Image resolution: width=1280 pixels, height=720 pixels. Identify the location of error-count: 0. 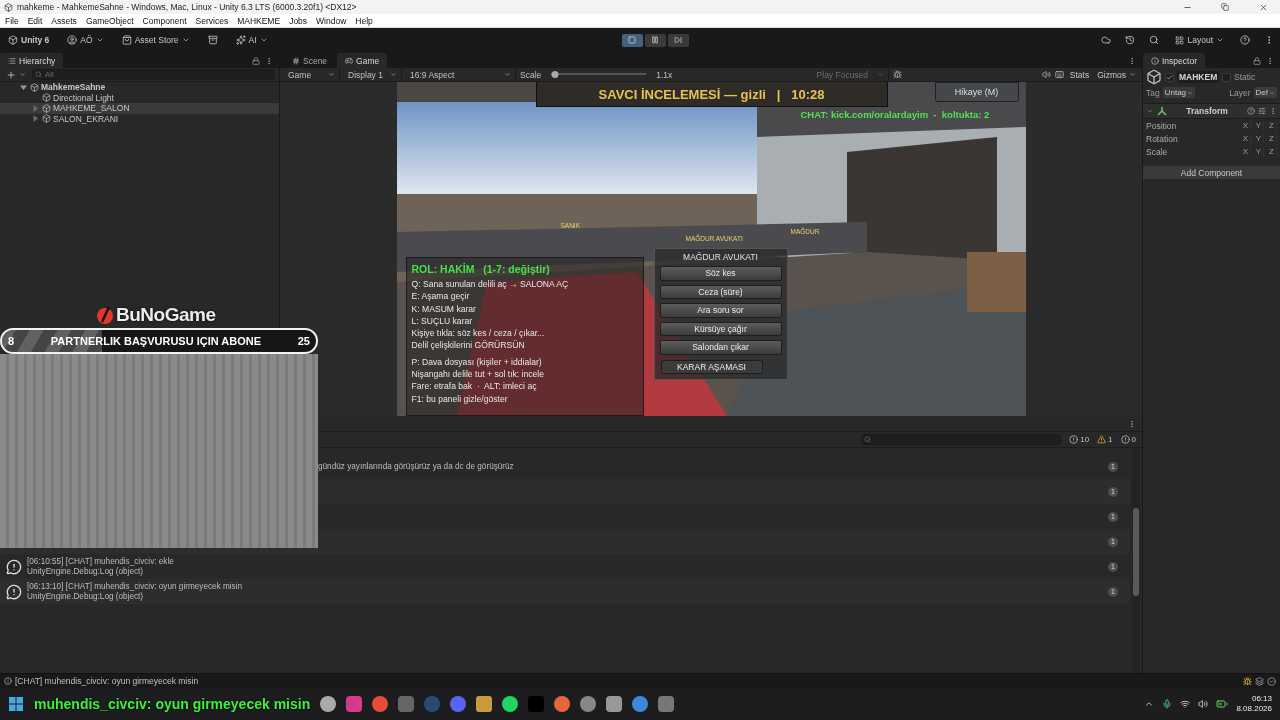
(1128, 439).